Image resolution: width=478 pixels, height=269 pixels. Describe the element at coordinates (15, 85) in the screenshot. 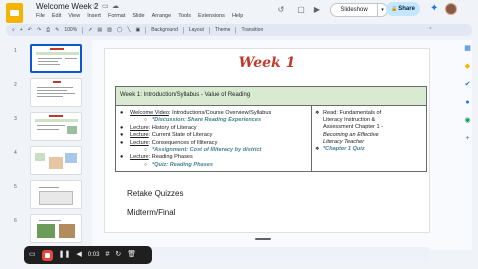

I see `slide-number: 2` at that location.